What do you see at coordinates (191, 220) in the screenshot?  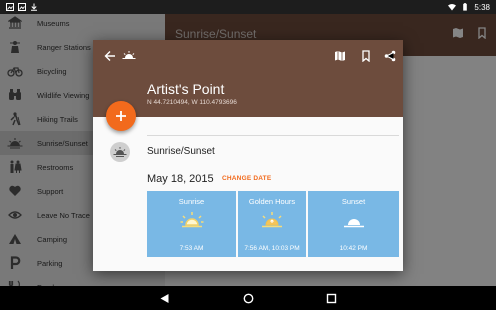 I see `sunrise-icon` at bounding box center [191, 220].